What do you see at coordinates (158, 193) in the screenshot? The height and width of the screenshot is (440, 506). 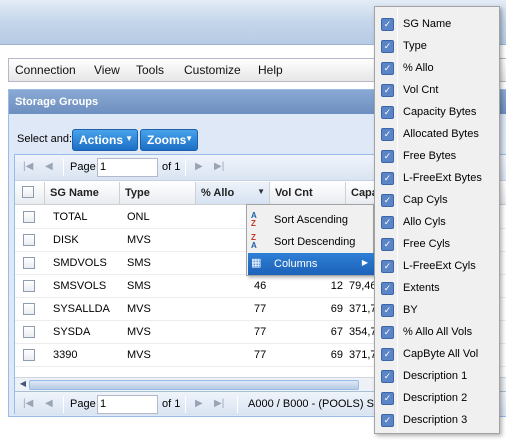 I see `col-header-type: Type` at bounding box center [158, 193].